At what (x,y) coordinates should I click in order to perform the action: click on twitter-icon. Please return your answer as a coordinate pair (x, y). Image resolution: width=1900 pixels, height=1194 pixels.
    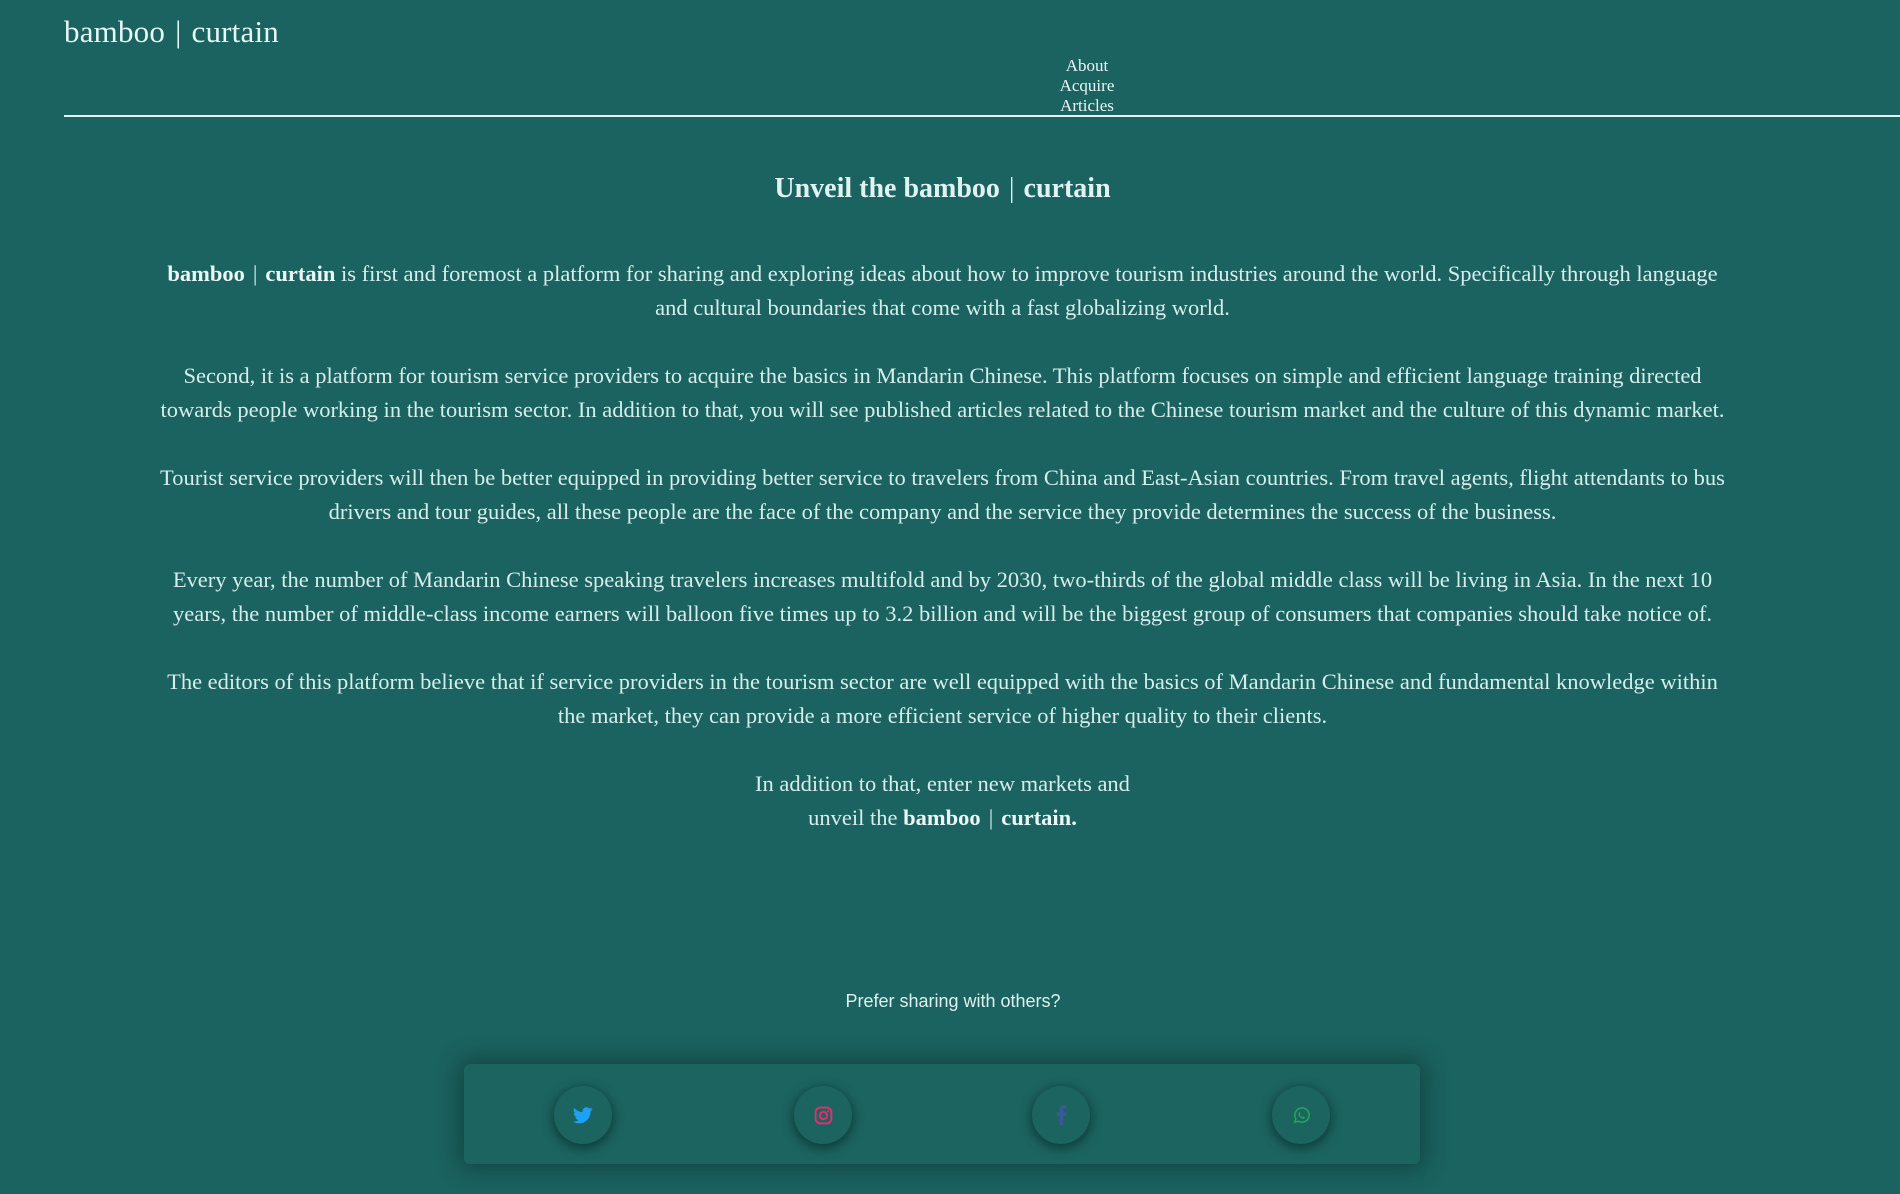
    Looking at the image, I should click on (583, 1114).